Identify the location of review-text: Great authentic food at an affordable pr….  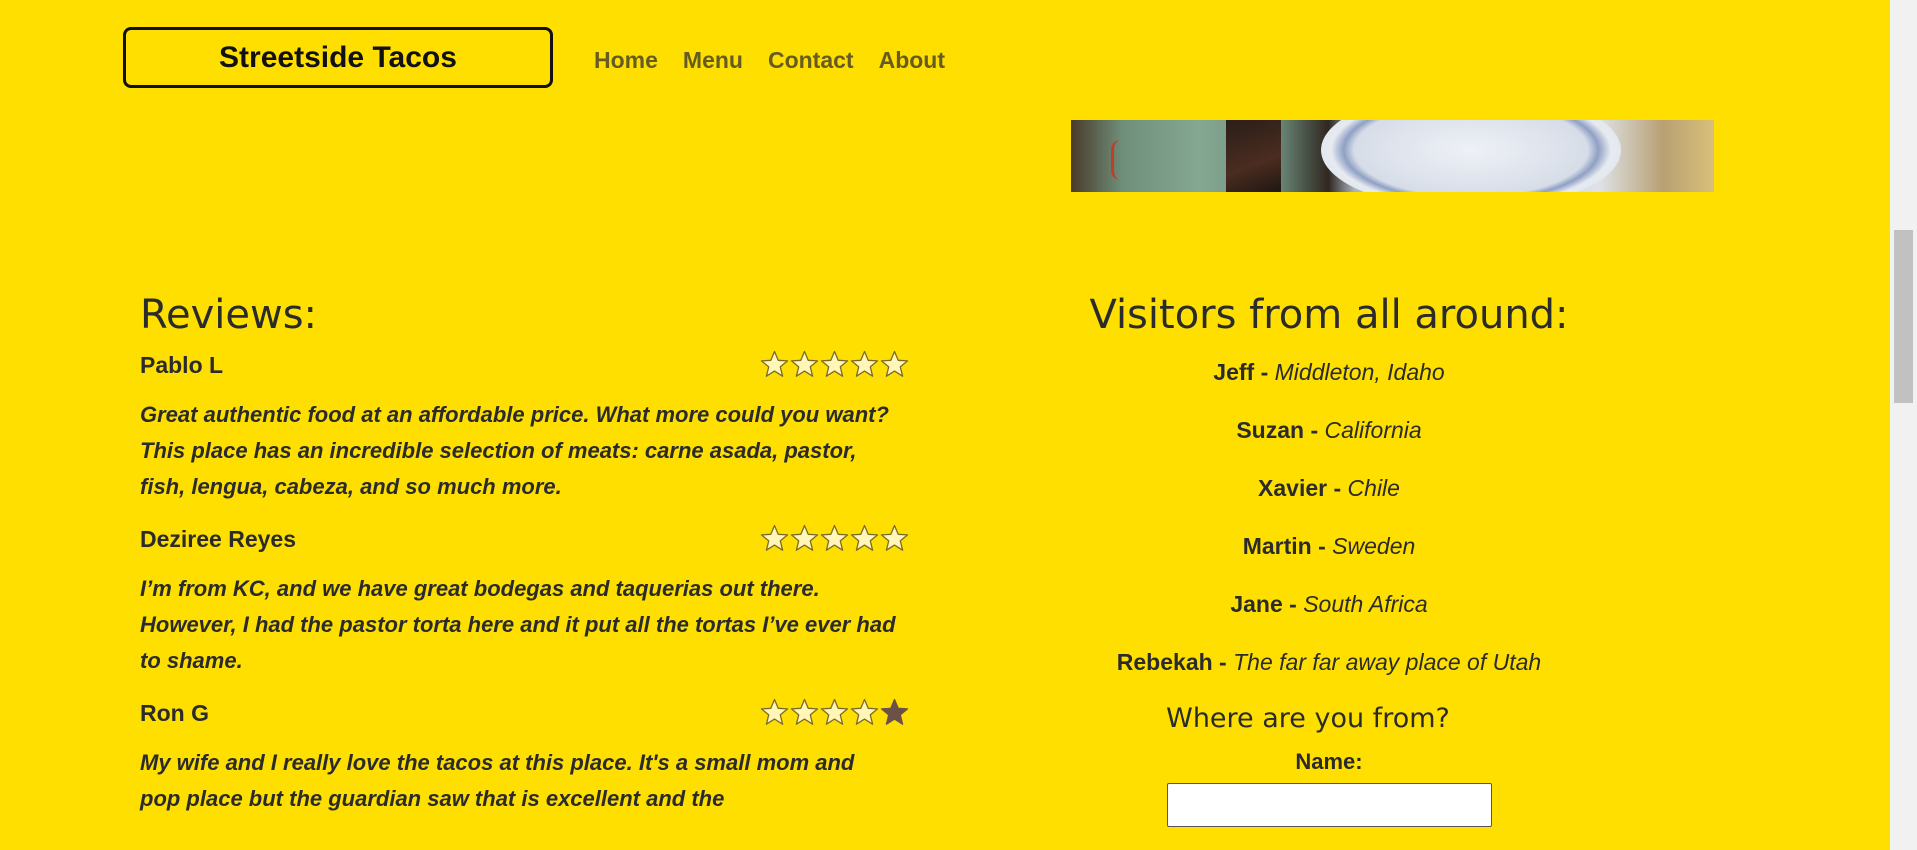
(514, 450).